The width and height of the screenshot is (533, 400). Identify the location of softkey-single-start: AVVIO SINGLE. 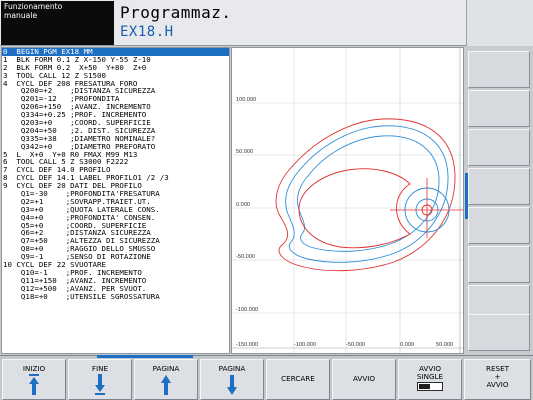
(430, 379).